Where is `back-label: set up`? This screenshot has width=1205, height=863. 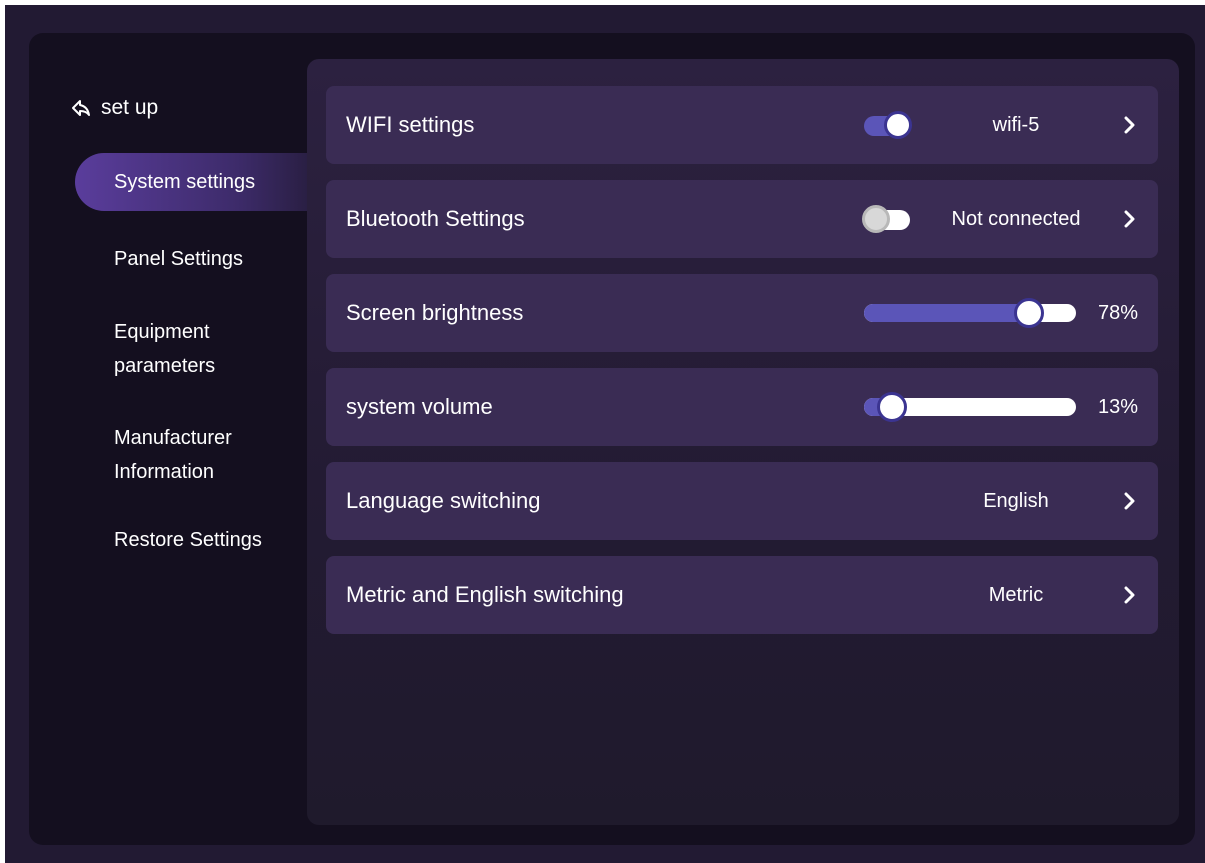 back-label: set up is located at coordinates (130, 107).